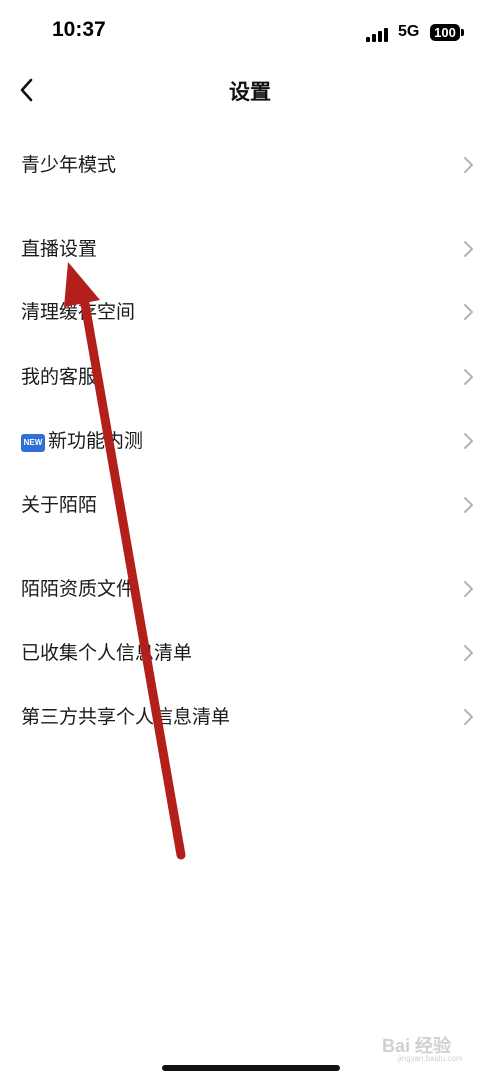  I want to click on battery-icon: 100, so click(445, 32).